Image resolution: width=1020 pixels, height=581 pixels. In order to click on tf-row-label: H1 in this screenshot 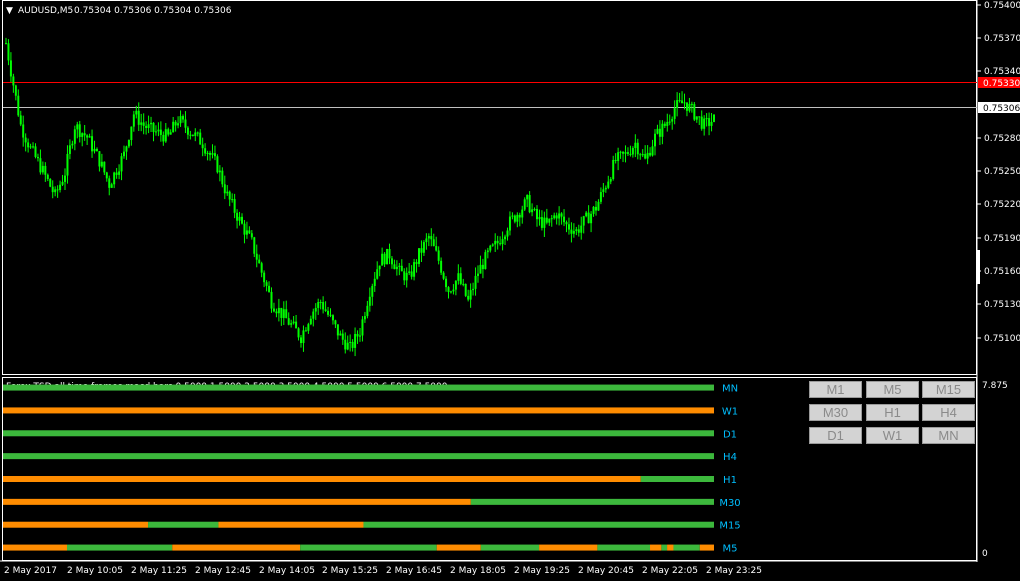, I will do `click(730, 480)`.